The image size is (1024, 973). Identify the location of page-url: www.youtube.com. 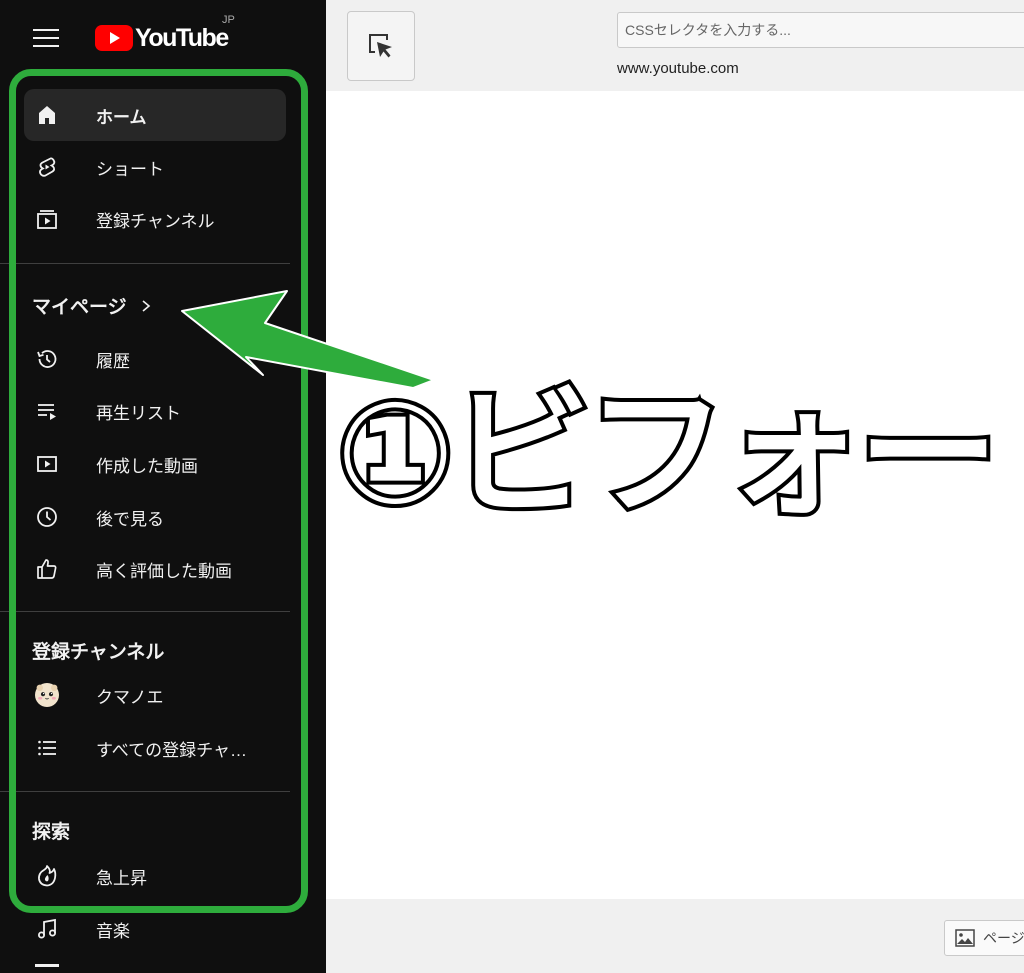
(678, 68).